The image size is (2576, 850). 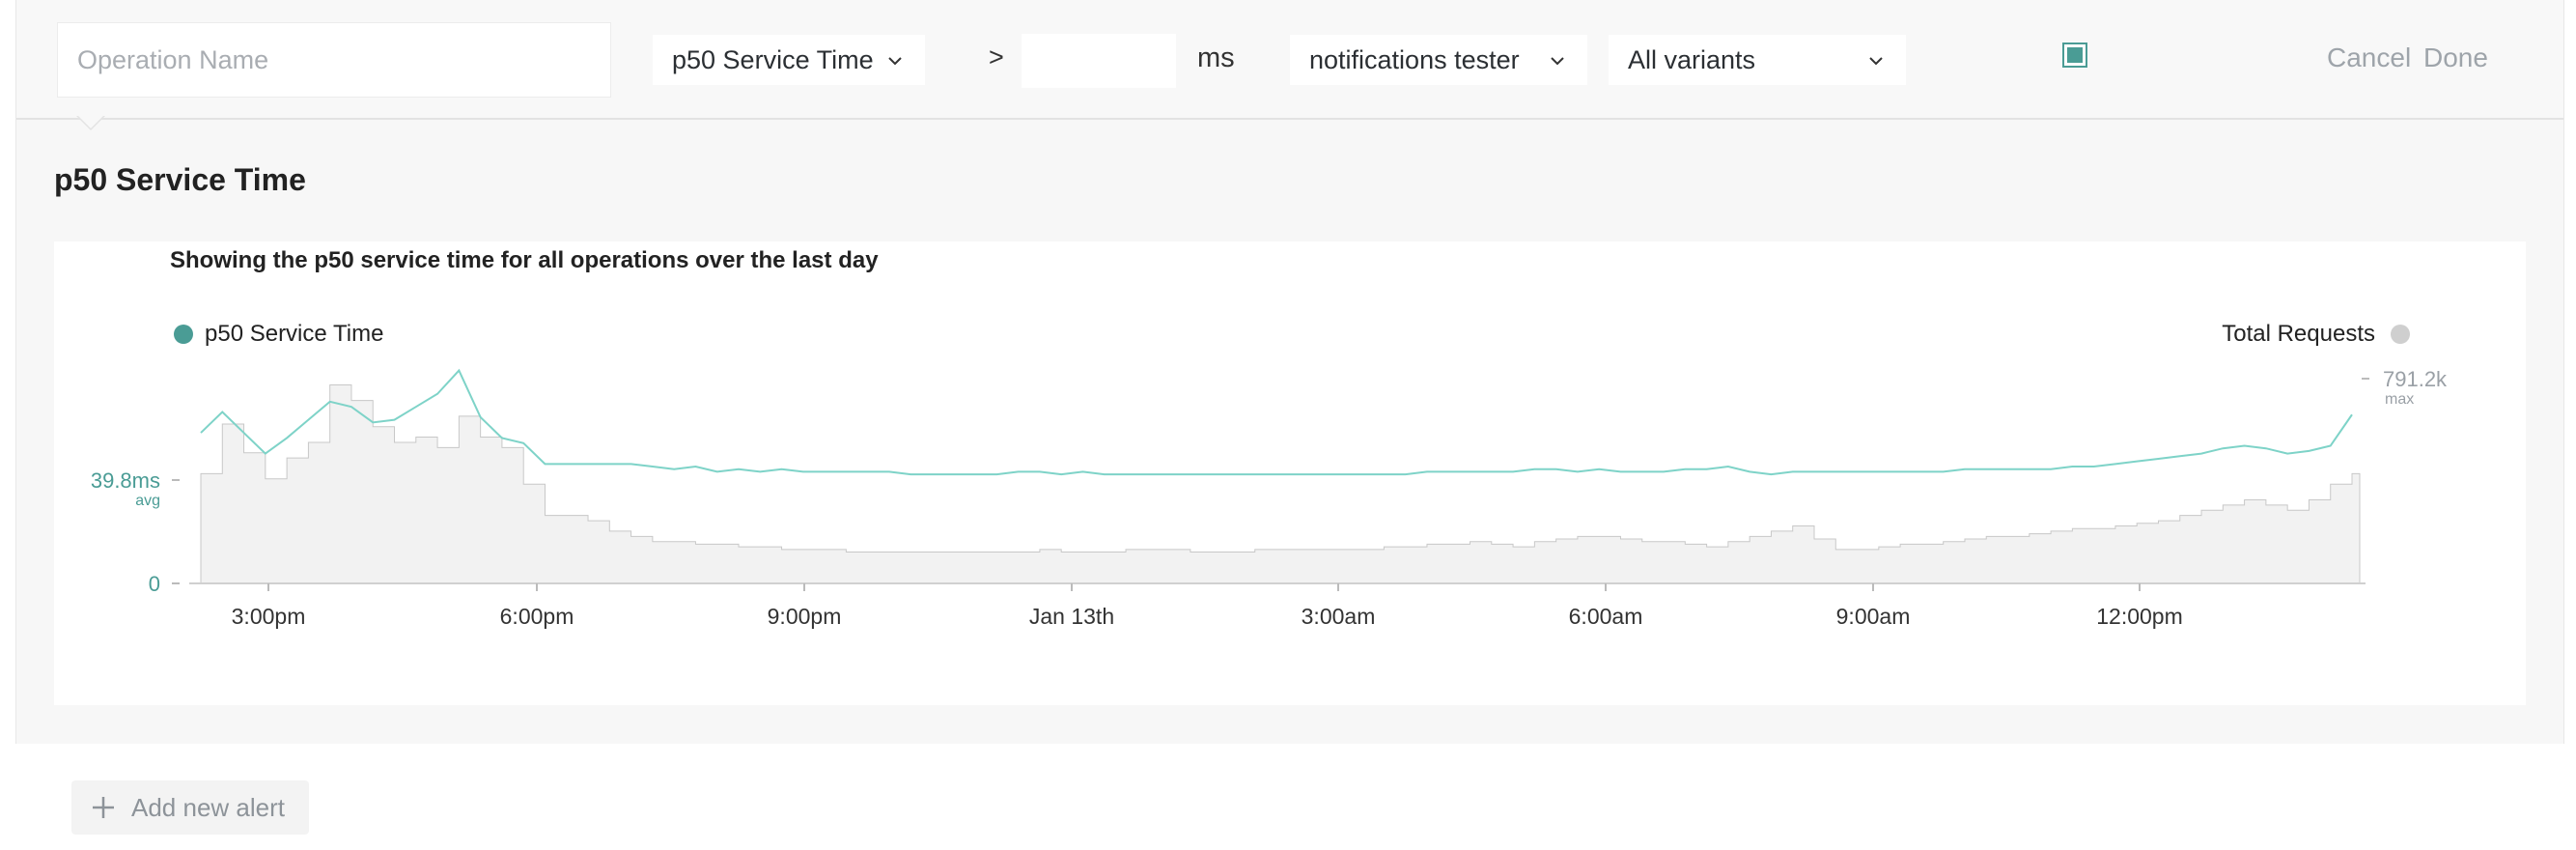 What do you see at coordinates (2416, 379) in the screenshot?
I see `y-right-label-max-value: 791.2k` at bounding box center [2416, 379].